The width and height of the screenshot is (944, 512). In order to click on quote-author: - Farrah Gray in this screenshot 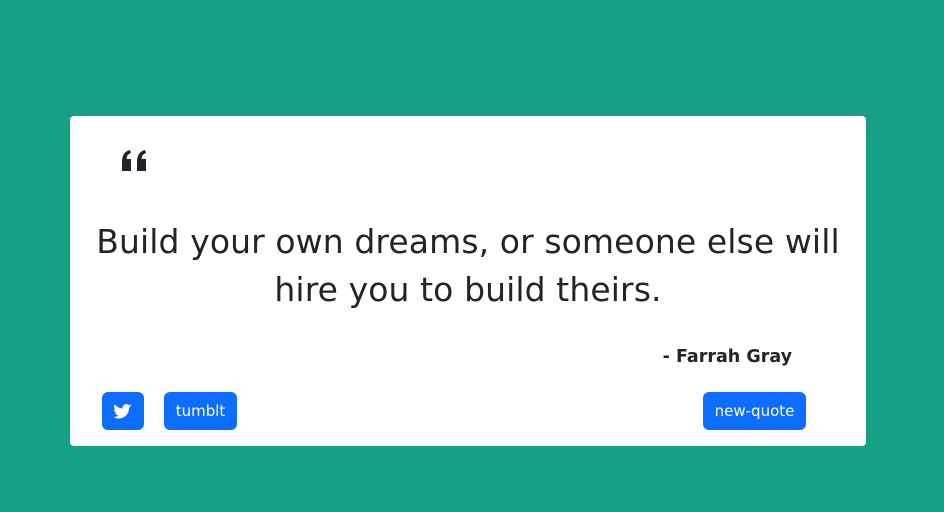, I will do `click(727, 357)`.